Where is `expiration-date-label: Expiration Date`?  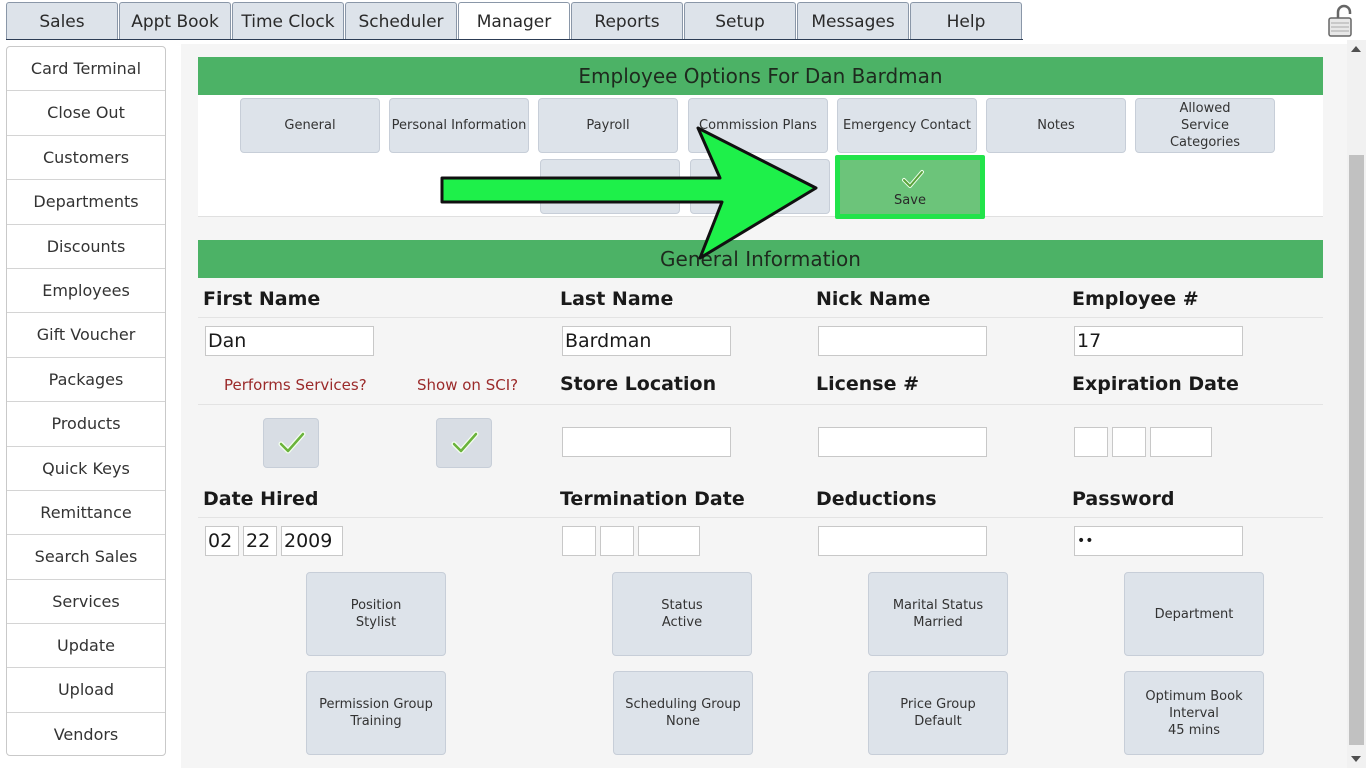
expiration-date-label: Expiration Date is located at coordinates (1155, 384).